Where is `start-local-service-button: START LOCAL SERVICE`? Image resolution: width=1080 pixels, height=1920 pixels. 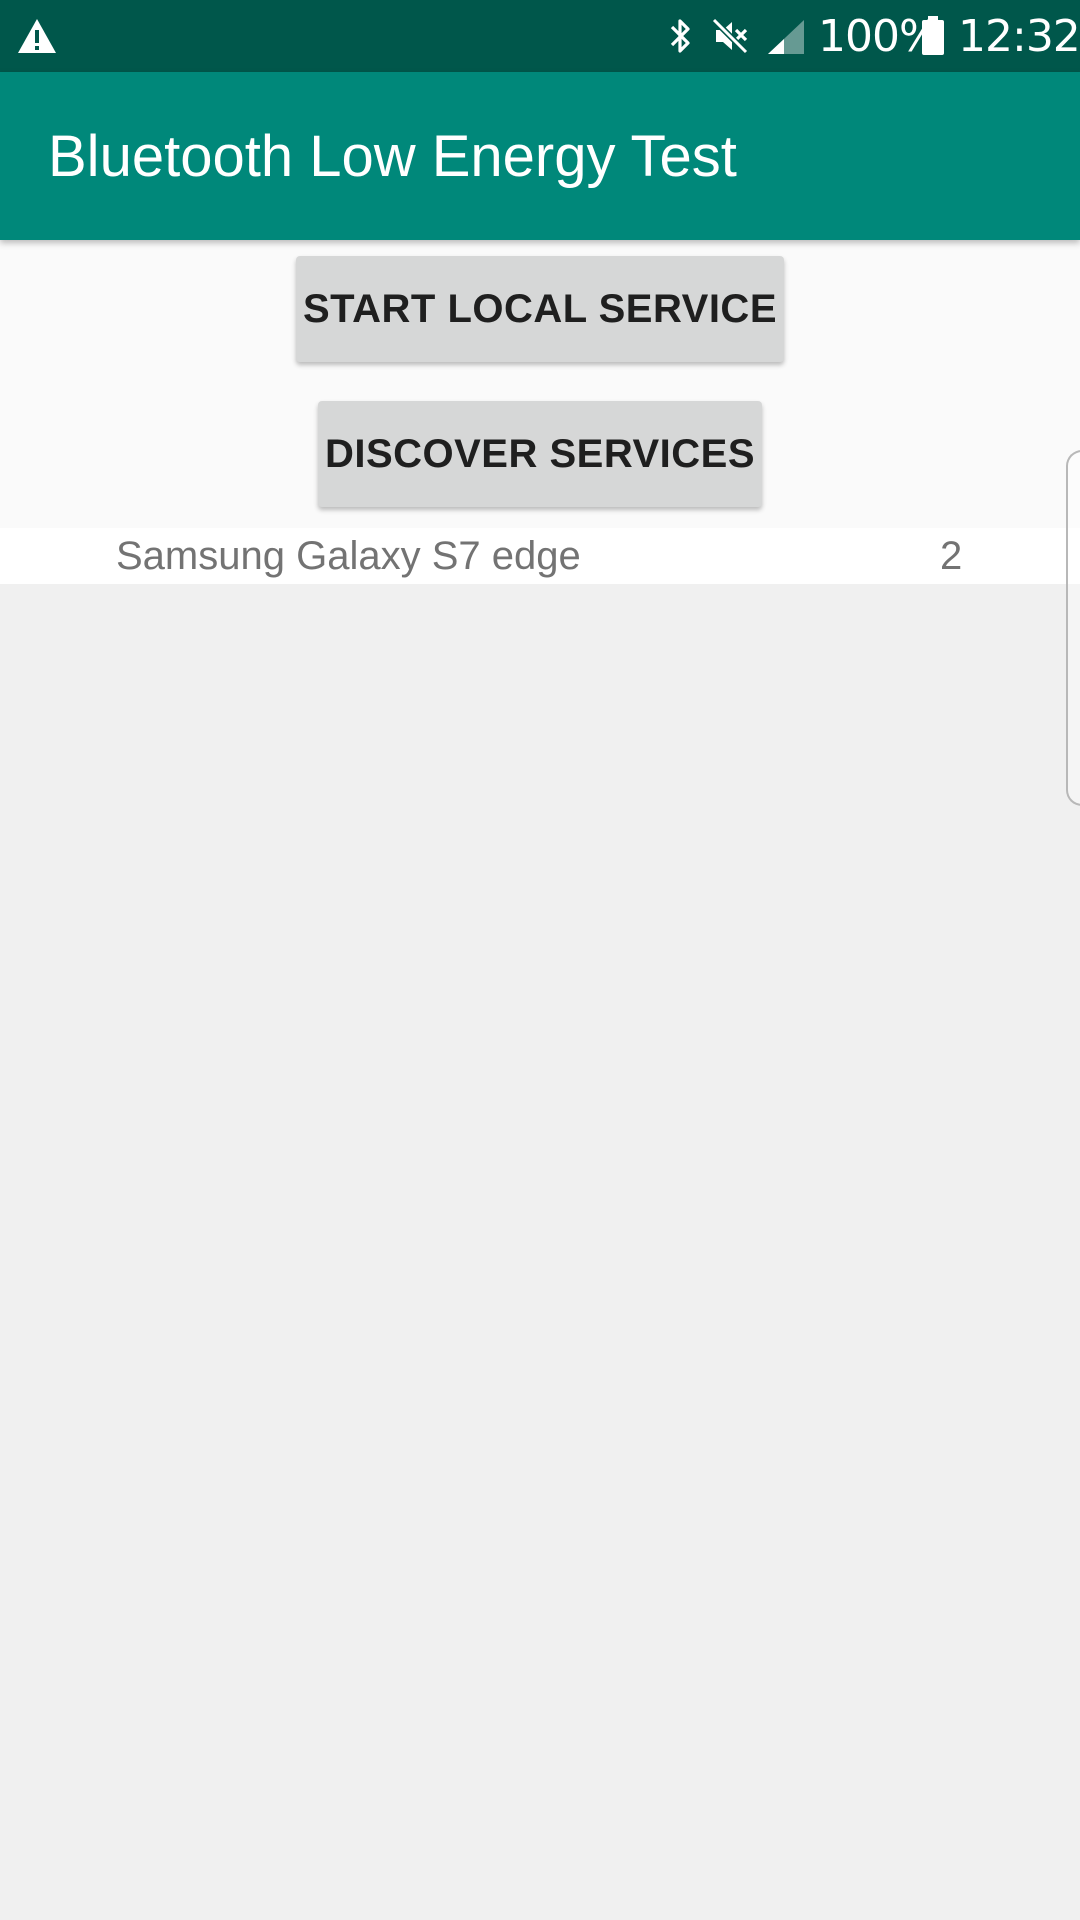 start-local-service-button: START LOCAL SERVICE is located at coordinates (540, 309).